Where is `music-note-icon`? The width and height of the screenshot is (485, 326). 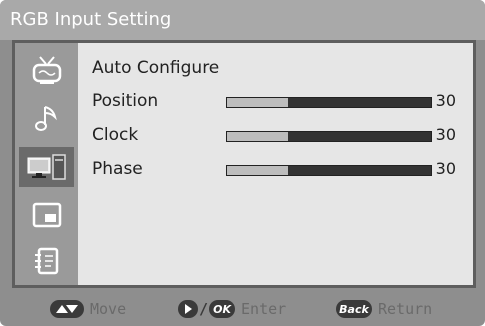 music-note-icon is located at coordinates (45, 118).